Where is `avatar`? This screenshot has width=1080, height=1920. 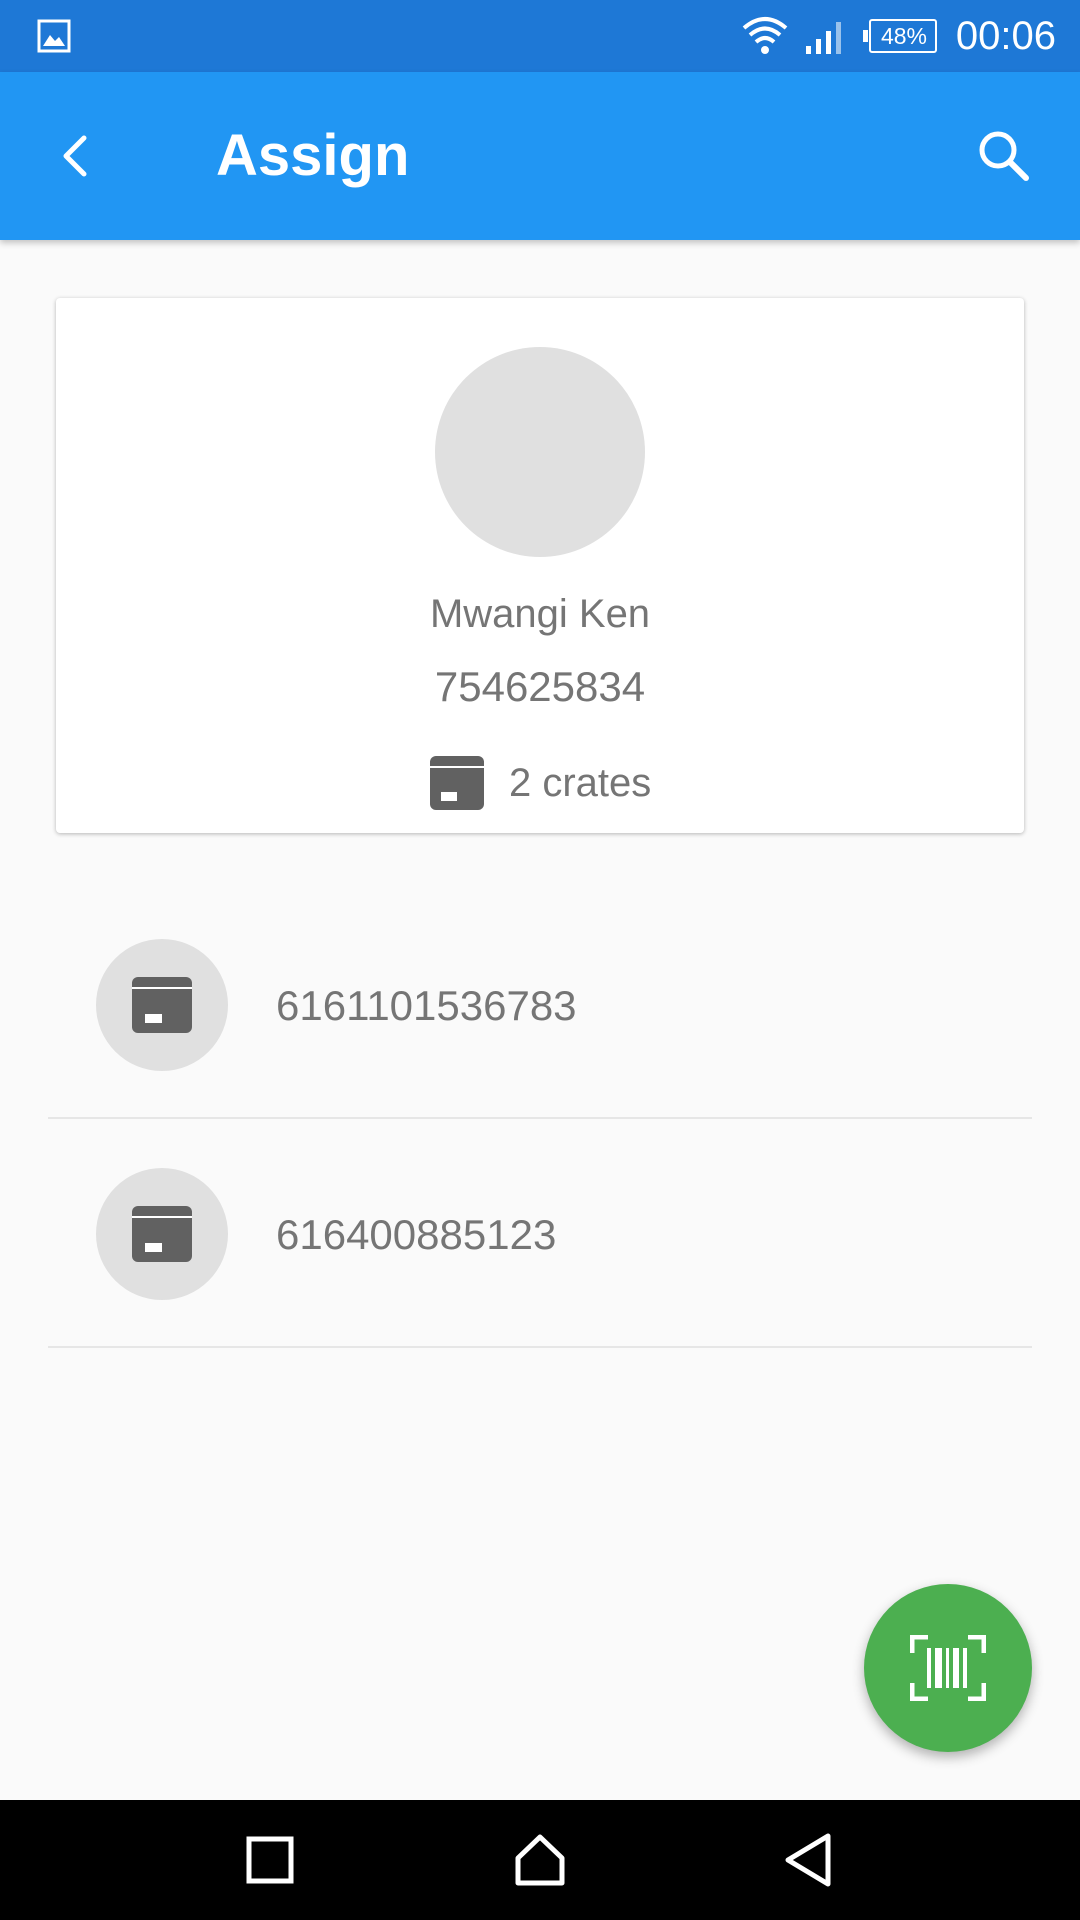 avatar is located at coordinates (540, 452).